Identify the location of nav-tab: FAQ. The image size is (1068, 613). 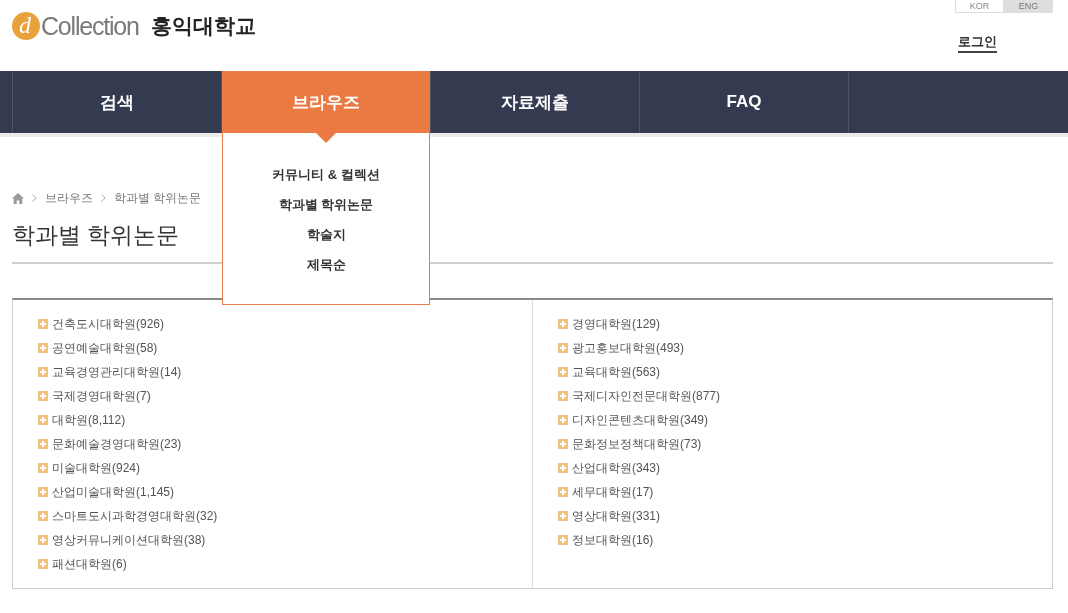
(744, 102).